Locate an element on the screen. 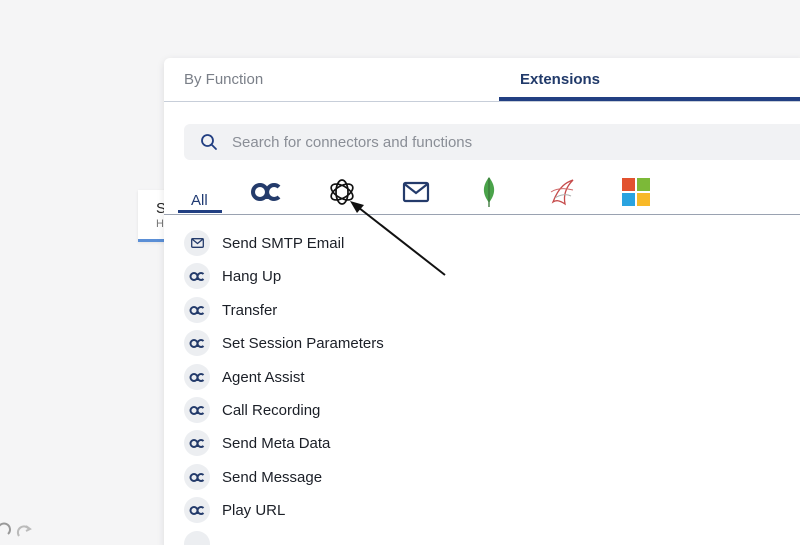 The image size is (800, 545). tab-by-function: By Function is located at coordinates (223, 79).